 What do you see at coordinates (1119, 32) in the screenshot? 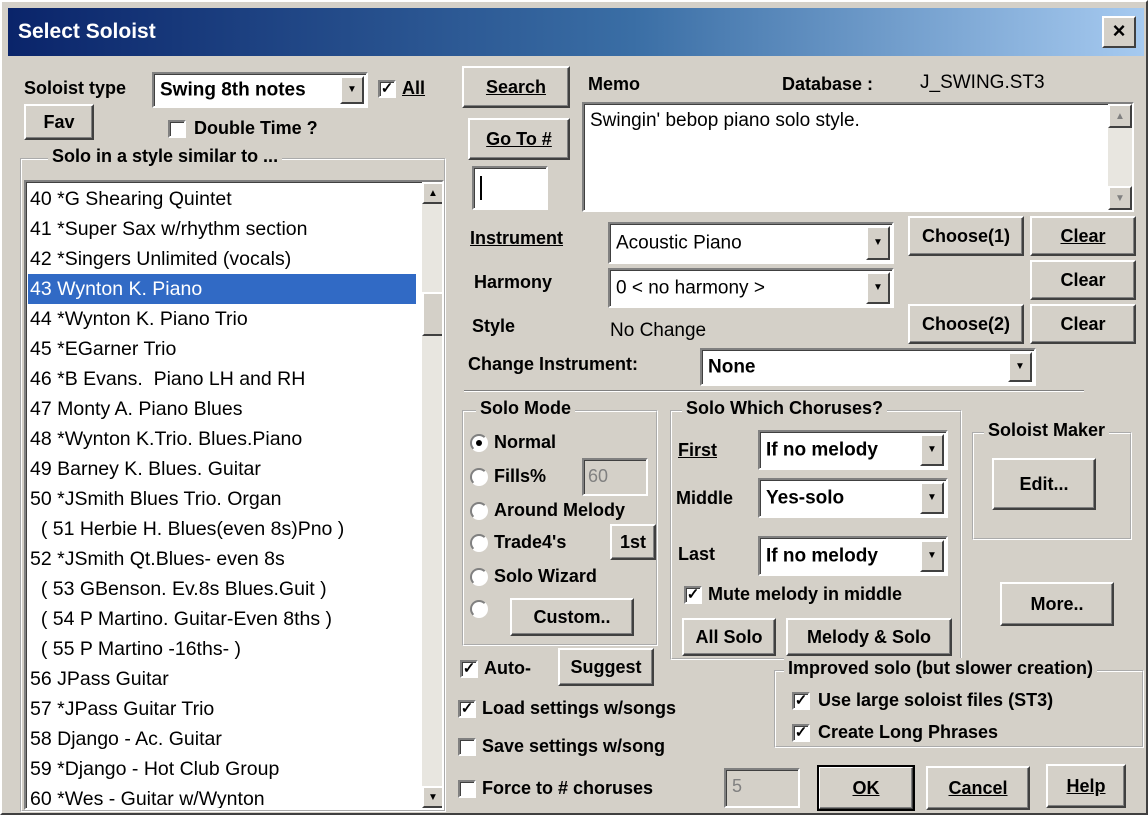
I see `close-button: ×` at bounding box center [1119, 32].